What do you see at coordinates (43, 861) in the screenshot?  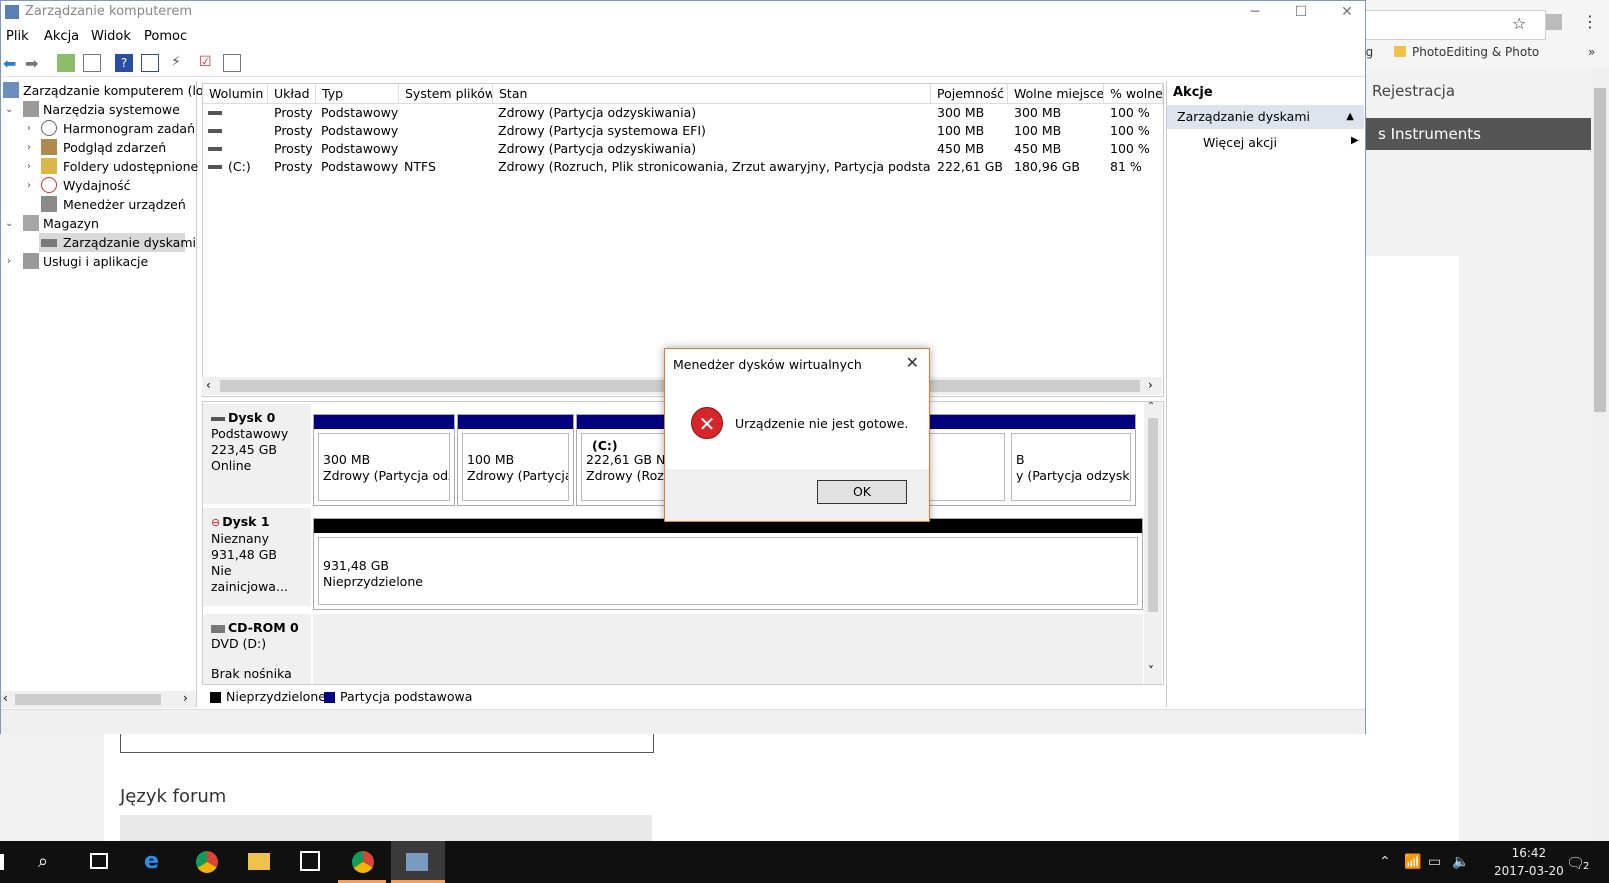 I see `search-icon: ⌕` at bounding box center [43, 861].